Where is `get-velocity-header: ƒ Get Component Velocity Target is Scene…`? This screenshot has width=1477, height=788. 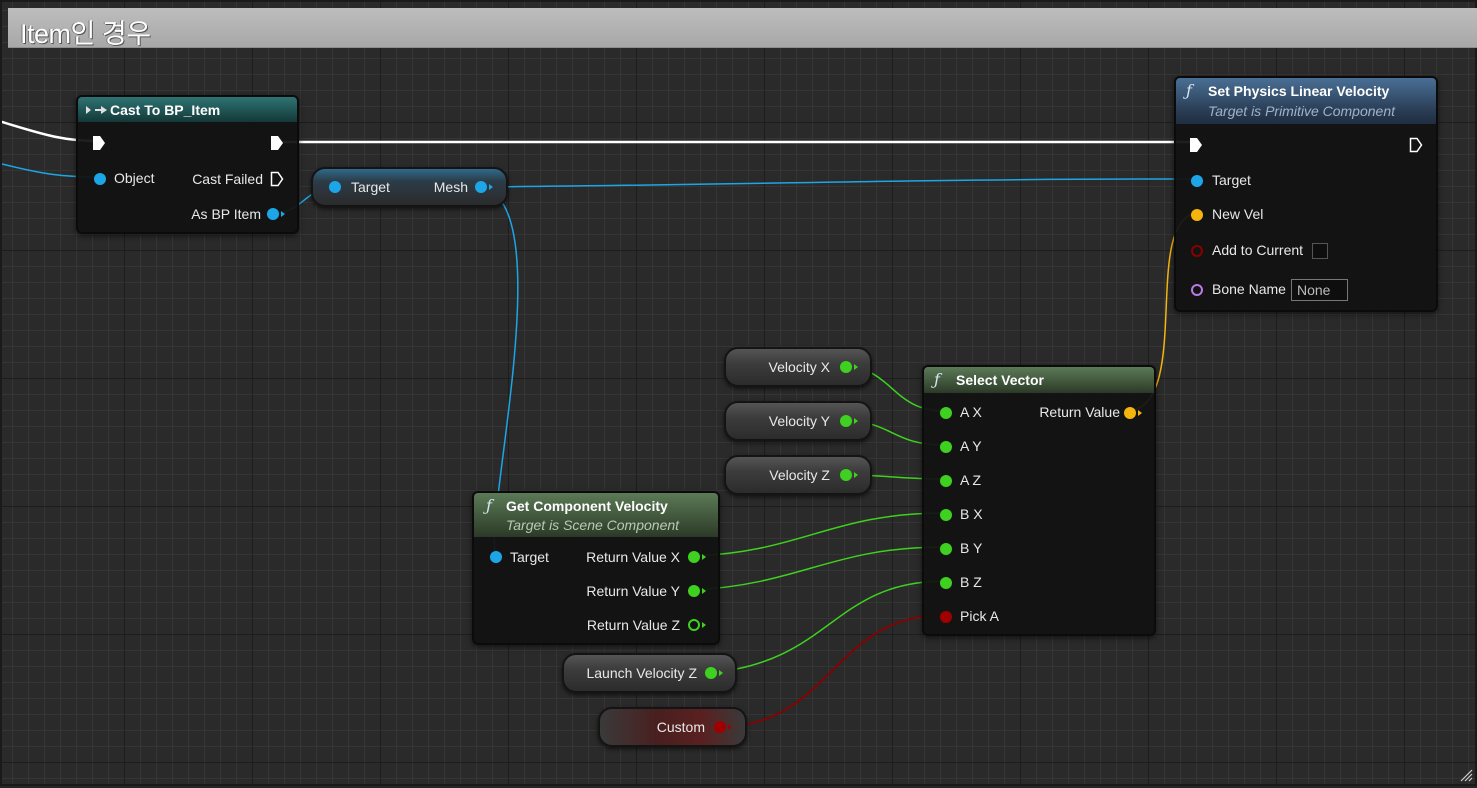
get-velocity-header: ƒ Get Component Velocity Target is Scene… is located at coordinates (596, 515).